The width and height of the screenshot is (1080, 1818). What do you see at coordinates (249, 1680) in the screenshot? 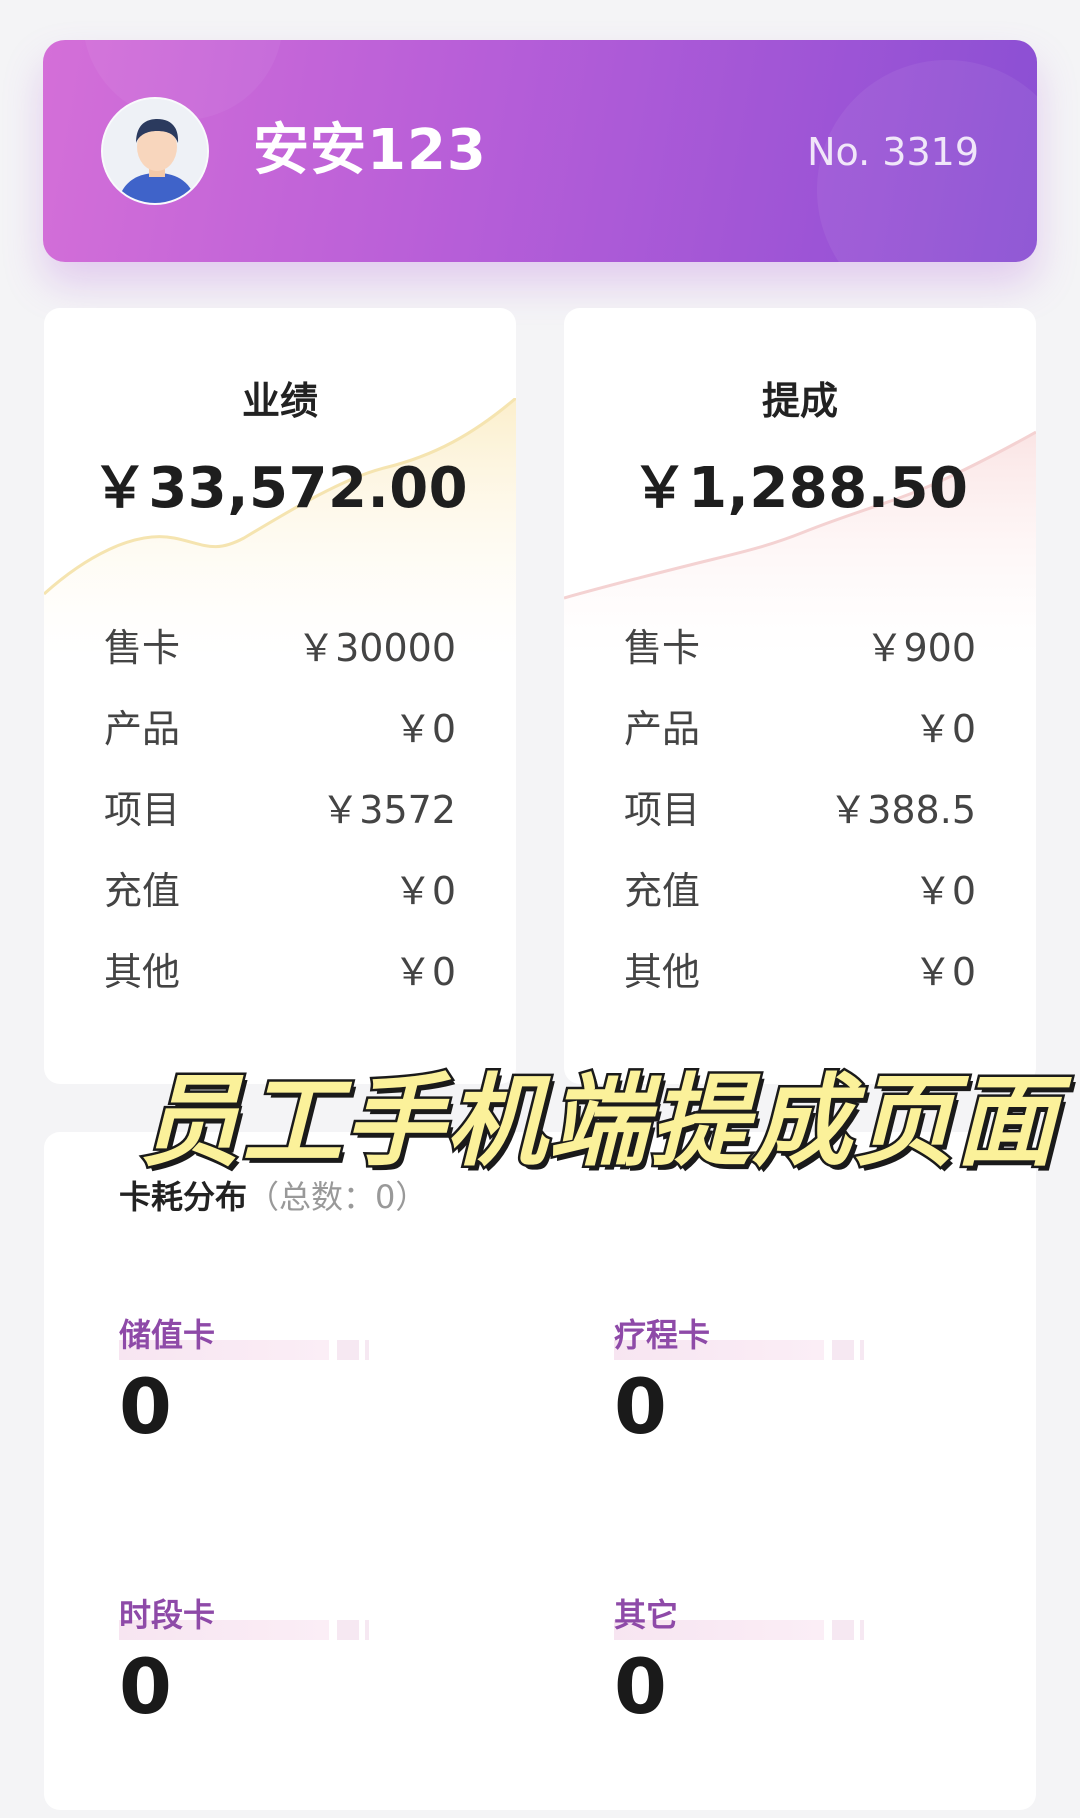
I see `card-type-time-period: 时段卡 0` at bounding box center [249, 1680].